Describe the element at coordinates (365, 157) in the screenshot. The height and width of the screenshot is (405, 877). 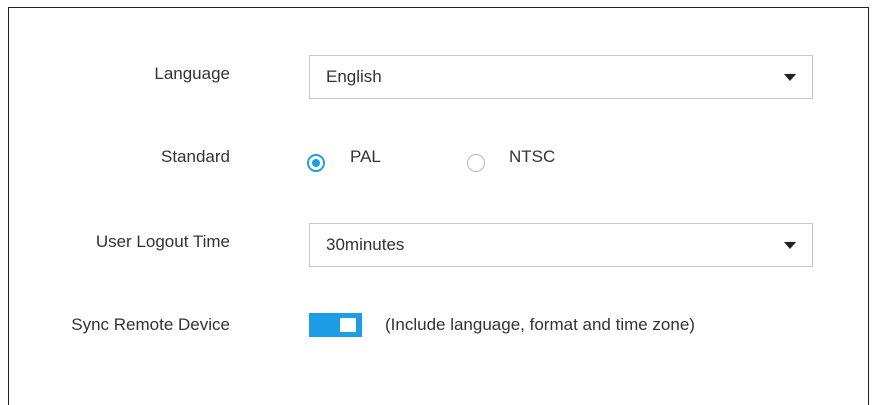
I see `radio-pal-label: PAL` at that location.